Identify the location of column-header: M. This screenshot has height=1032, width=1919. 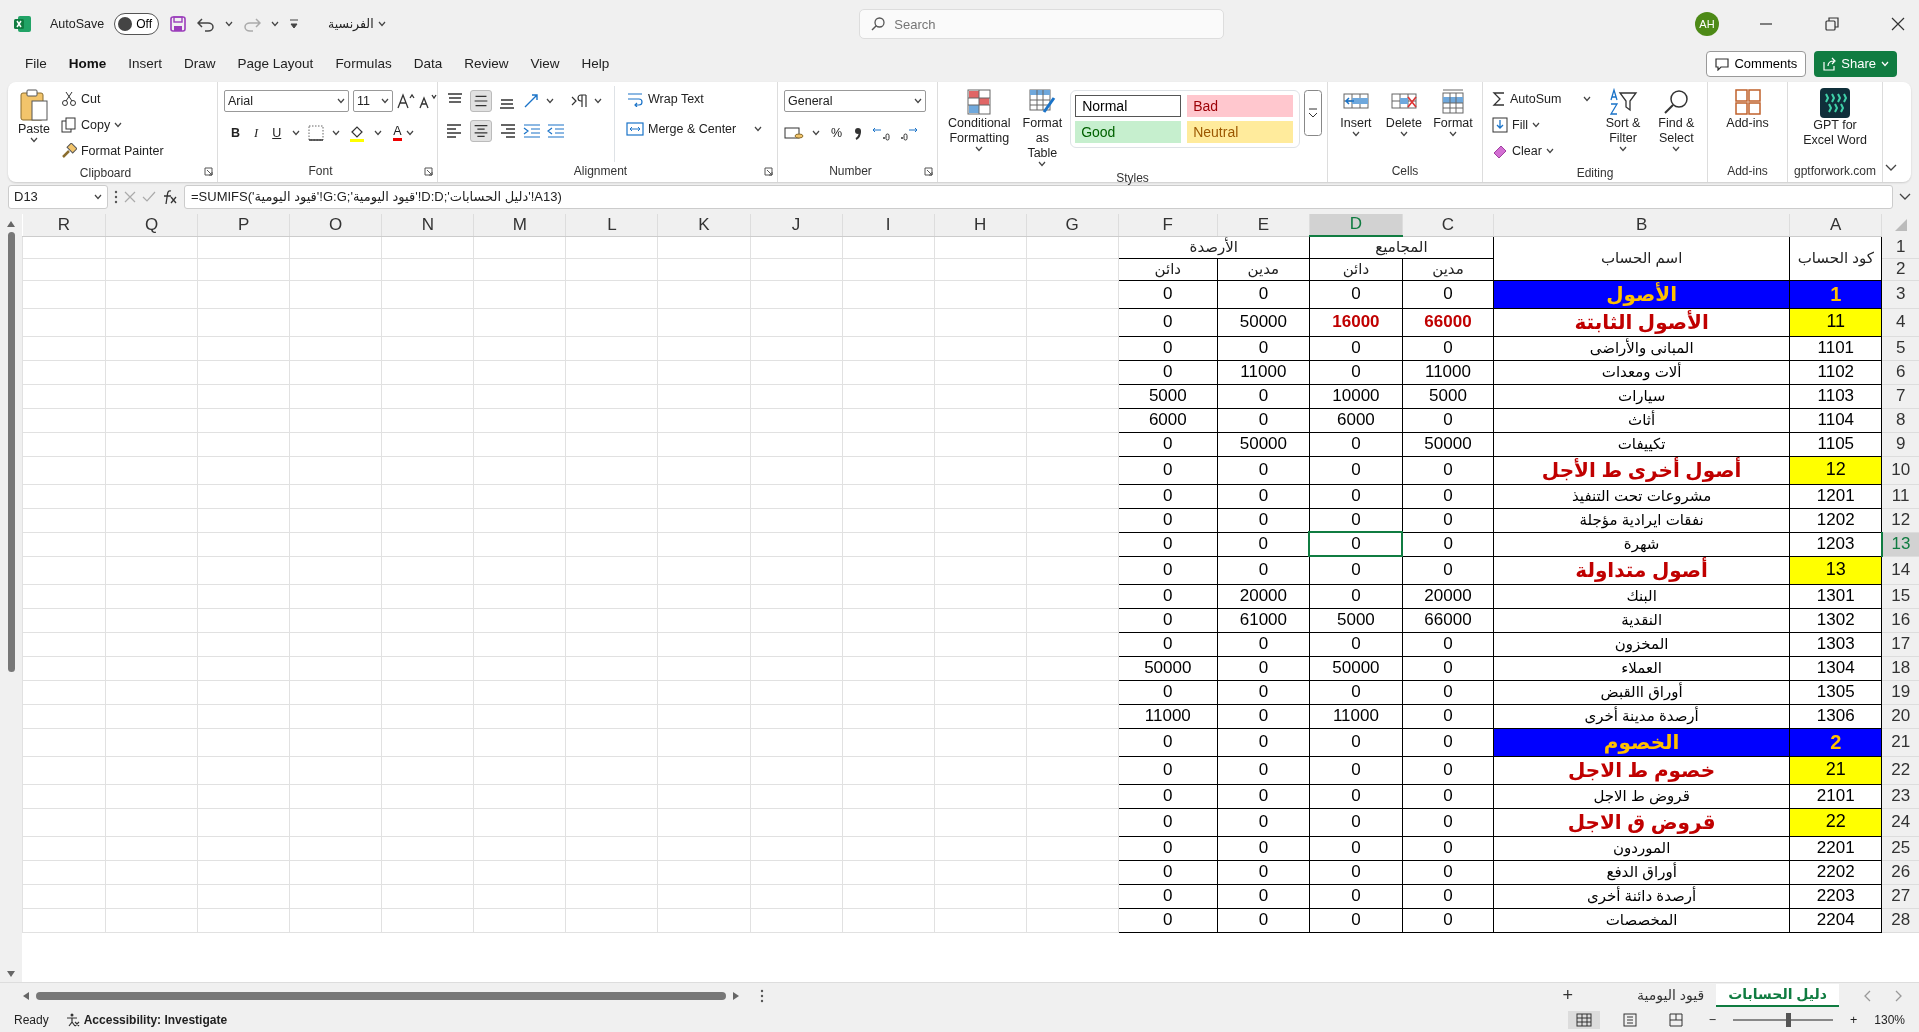
(519, 225).